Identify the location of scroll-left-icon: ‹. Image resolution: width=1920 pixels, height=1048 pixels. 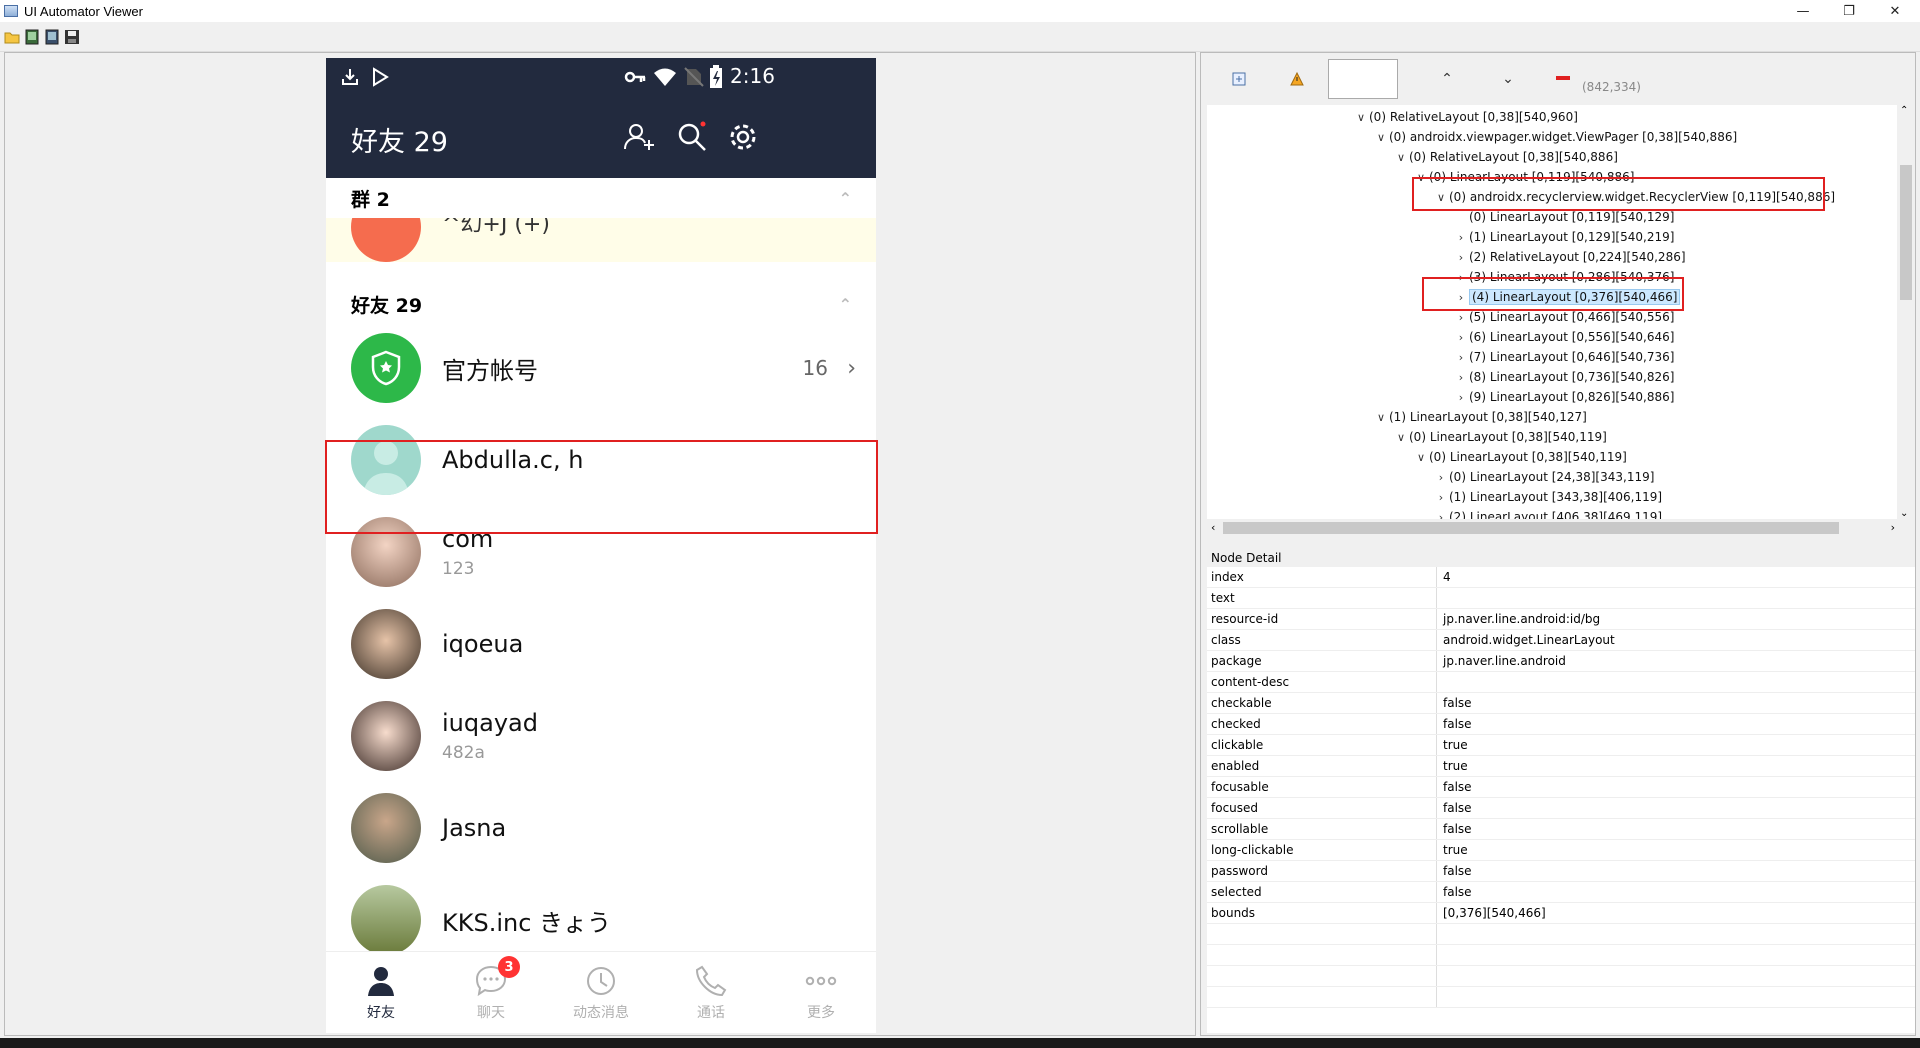
(1213, 527).